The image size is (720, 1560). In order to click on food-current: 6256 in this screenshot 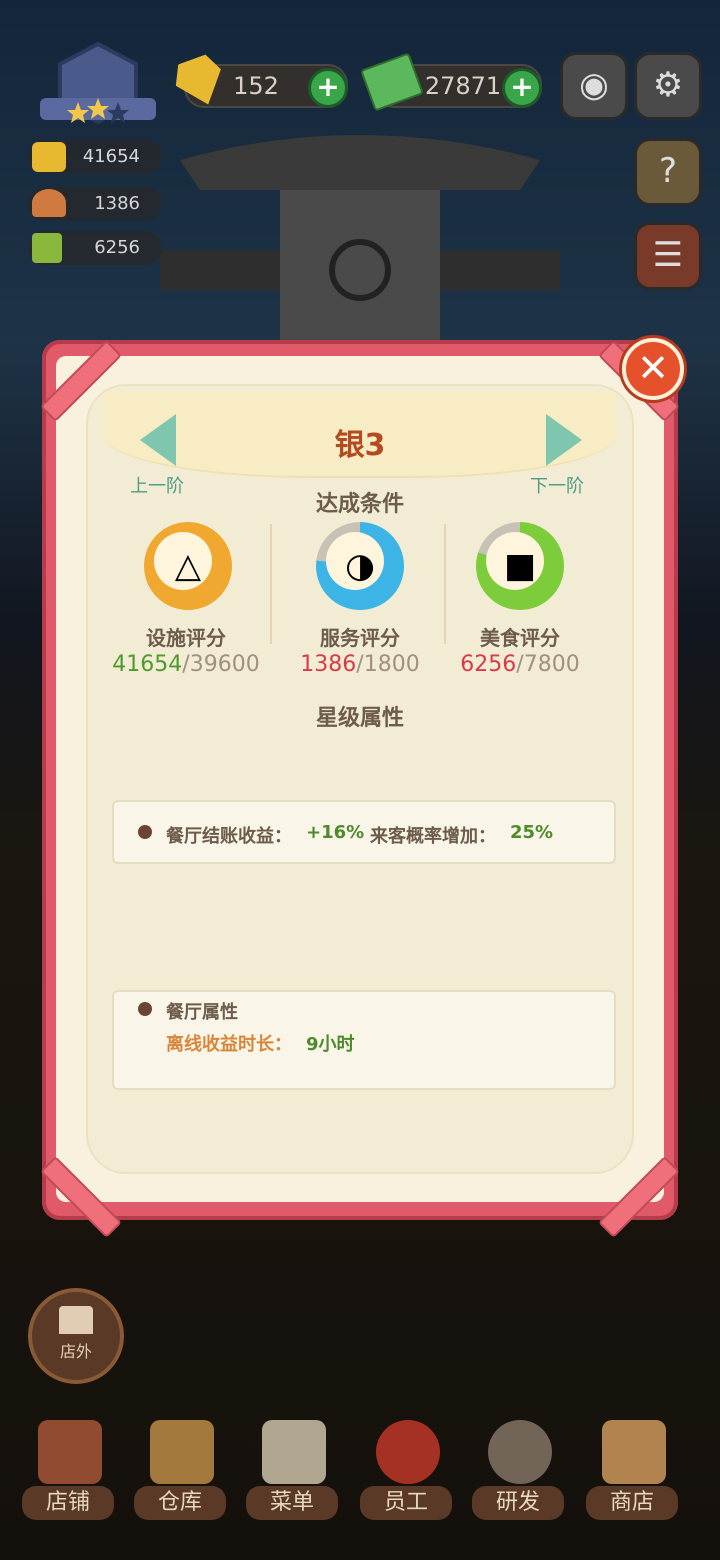, I will do `click(488, 664)`.